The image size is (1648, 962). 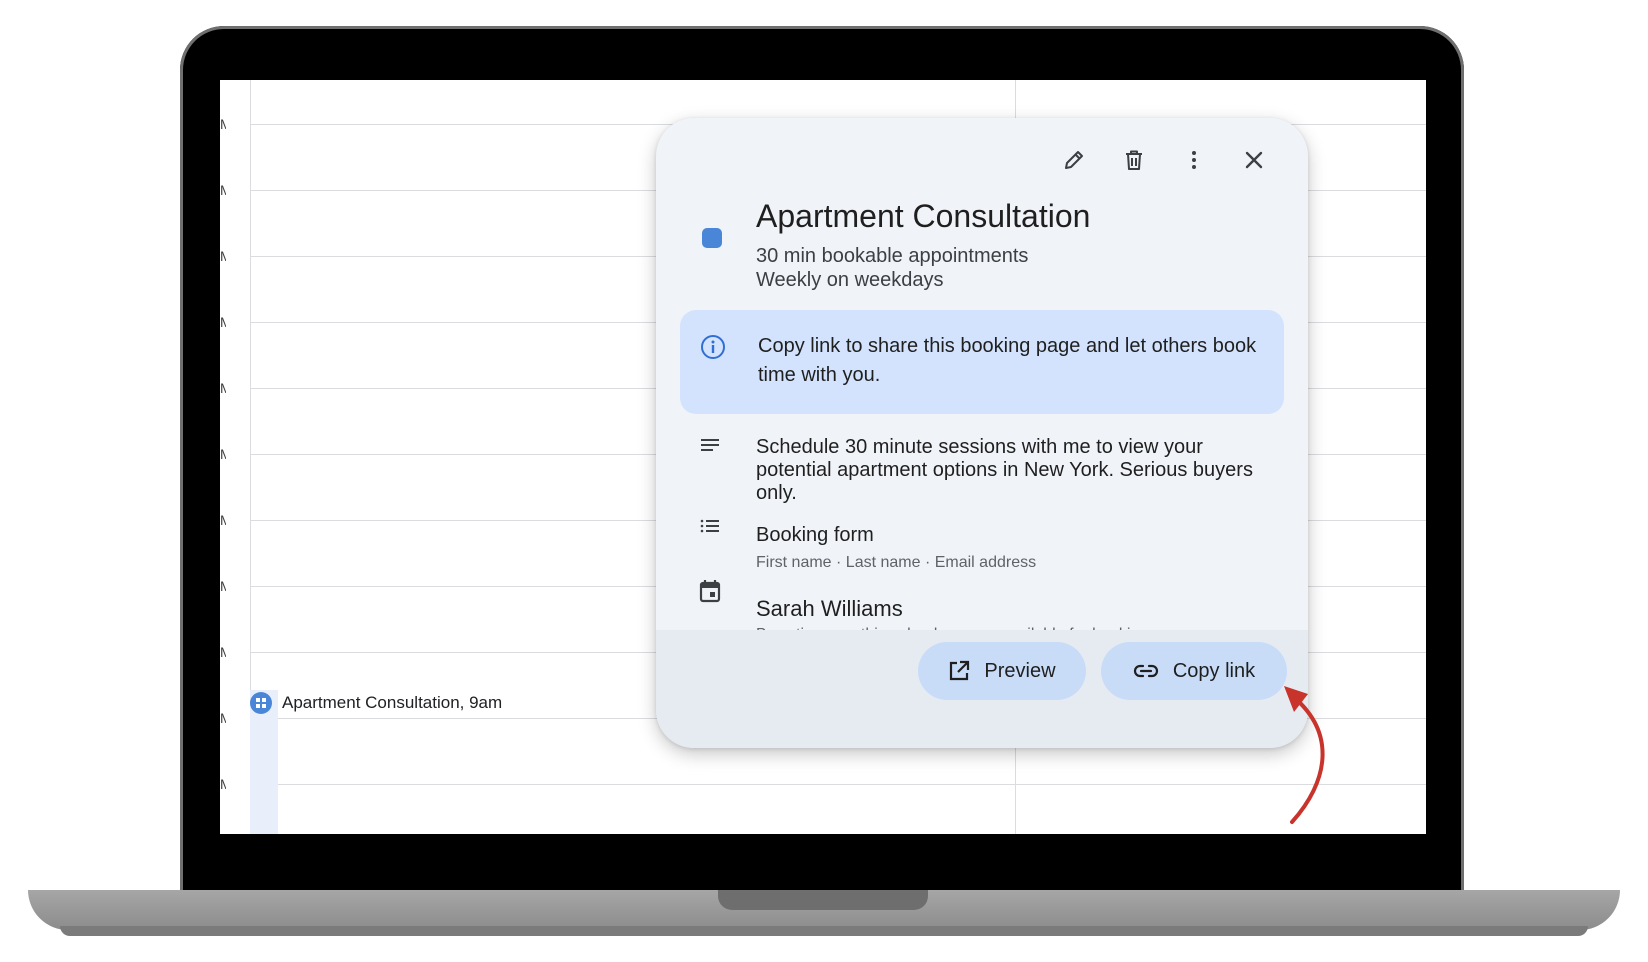 What do you see at coordinates (829, 608) in the screenshot?
I see `calendar-owner-name: Sarah Williams` at bounding box center [829, 608].